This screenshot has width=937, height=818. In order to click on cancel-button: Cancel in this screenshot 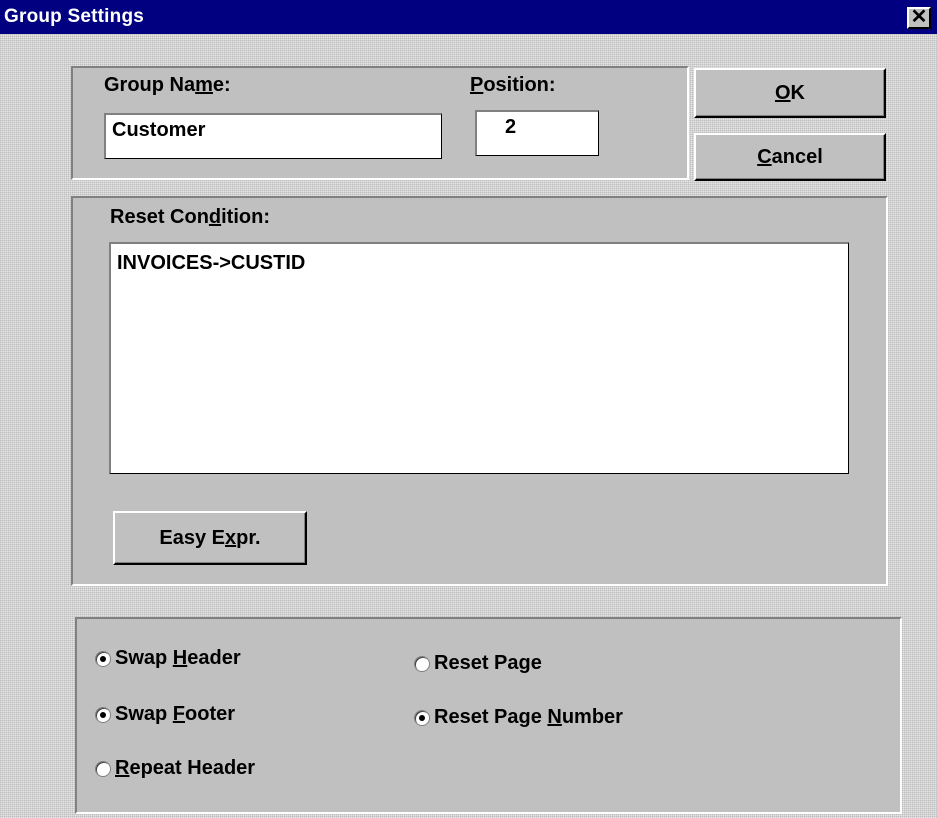, I will do `click(790, 157)`.